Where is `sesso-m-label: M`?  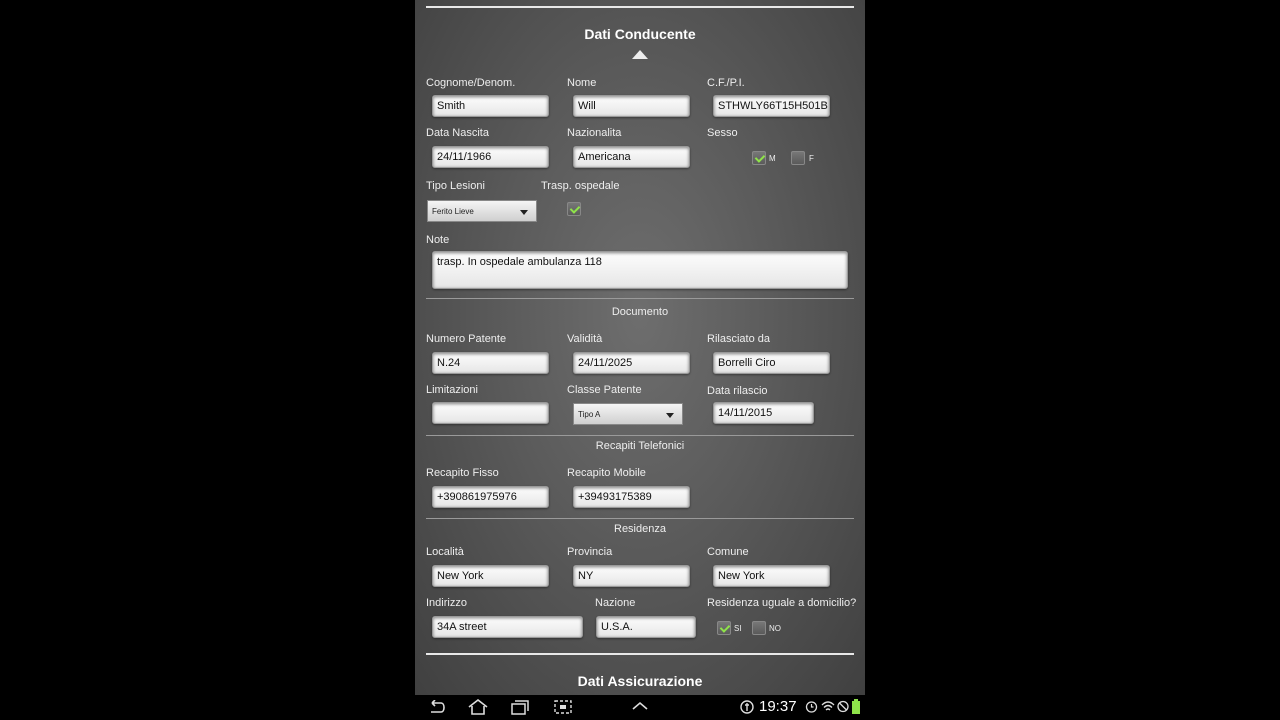 sesso-m-label: M is located at coordinates (772, 158).